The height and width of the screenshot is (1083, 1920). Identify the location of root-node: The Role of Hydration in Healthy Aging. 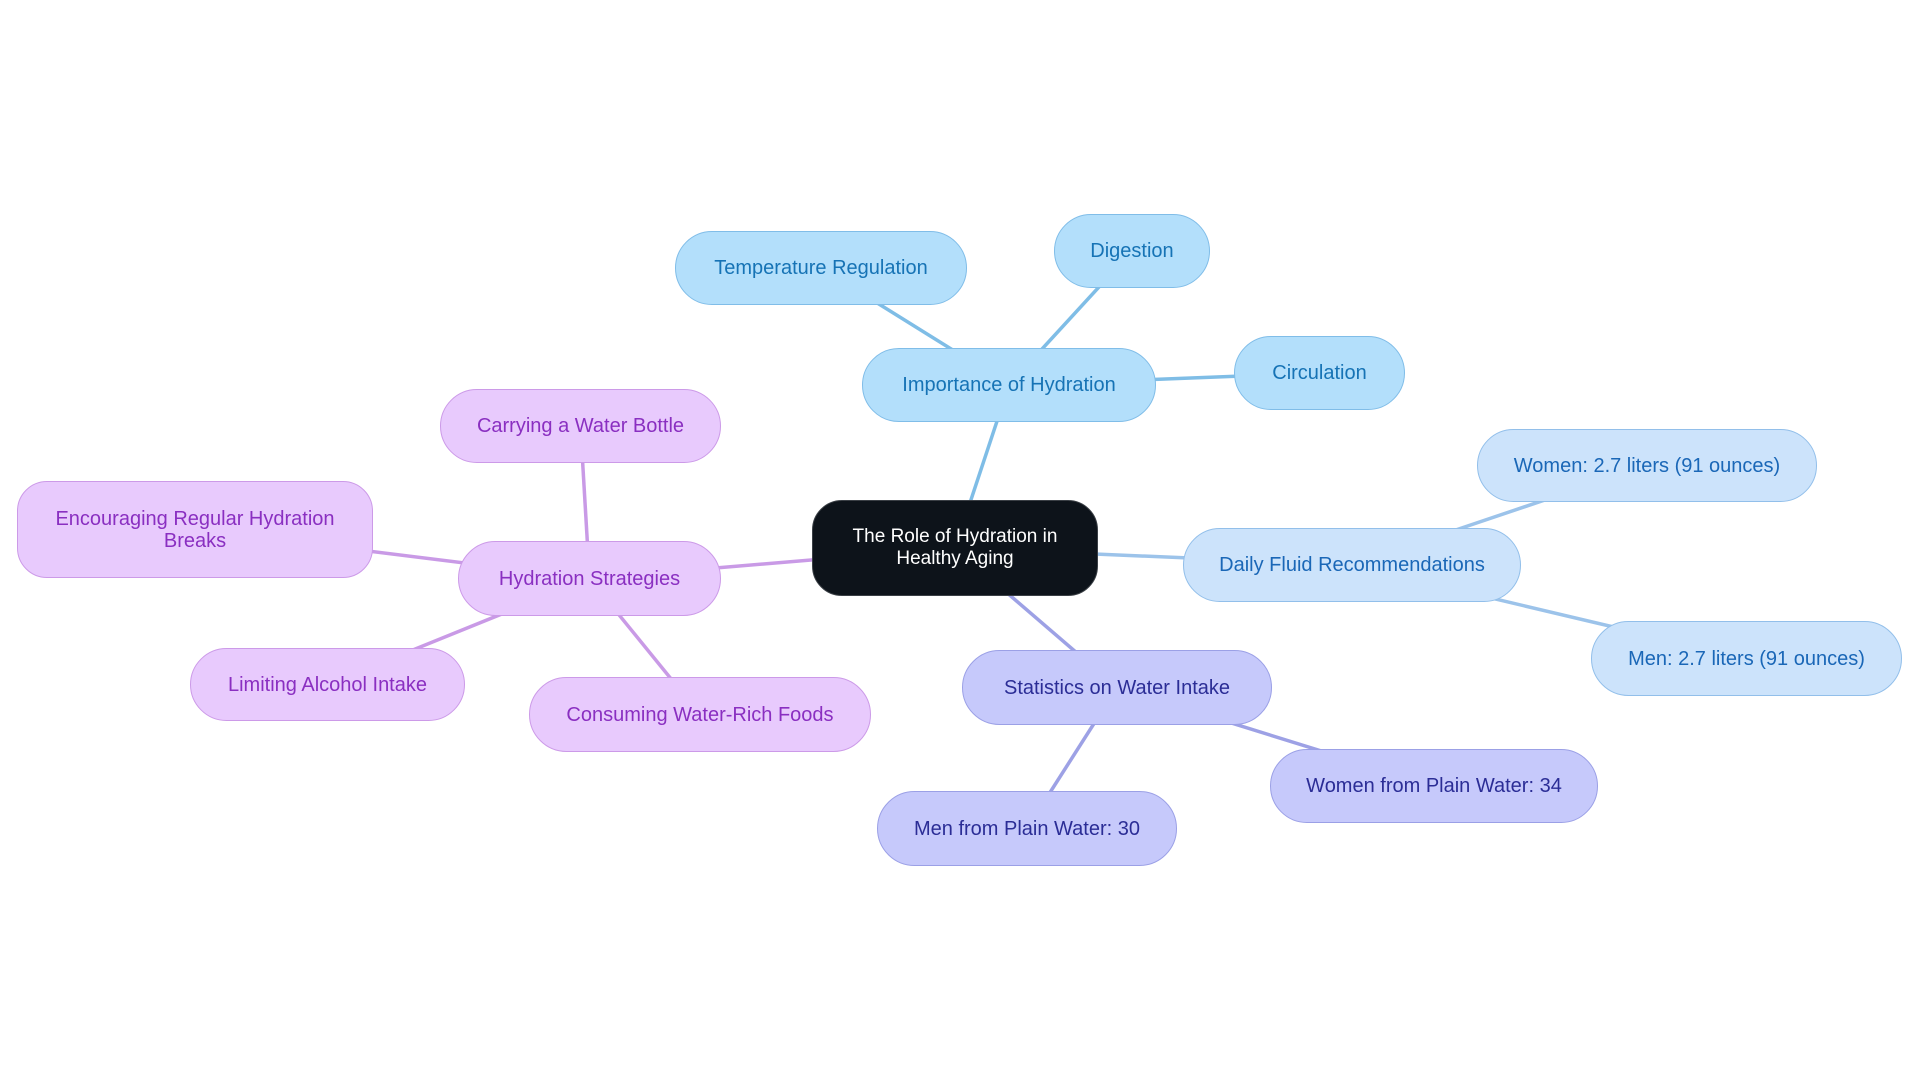
(955, 548).